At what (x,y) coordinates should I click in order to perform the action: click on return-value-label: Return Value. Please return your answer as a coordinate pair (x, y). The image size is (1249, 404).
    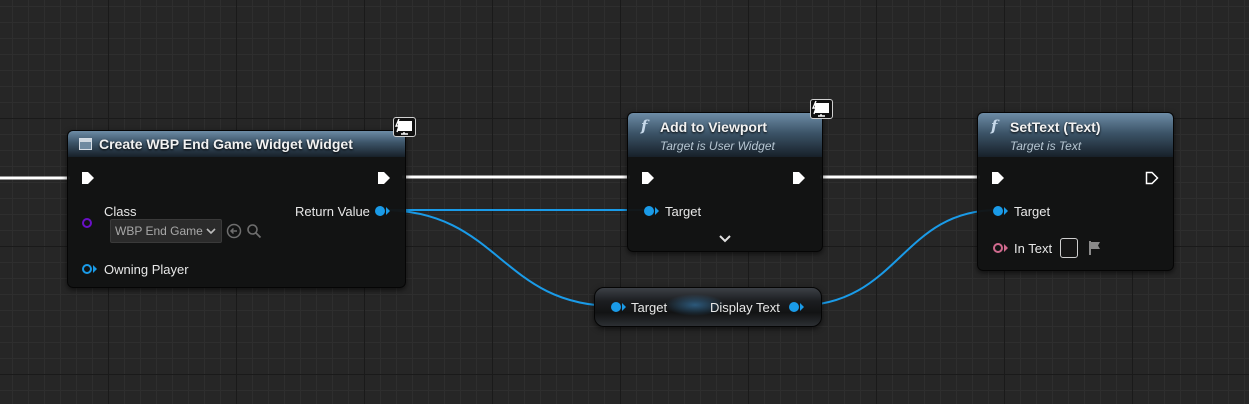
    Looking at the image, I should click on (332, 211).